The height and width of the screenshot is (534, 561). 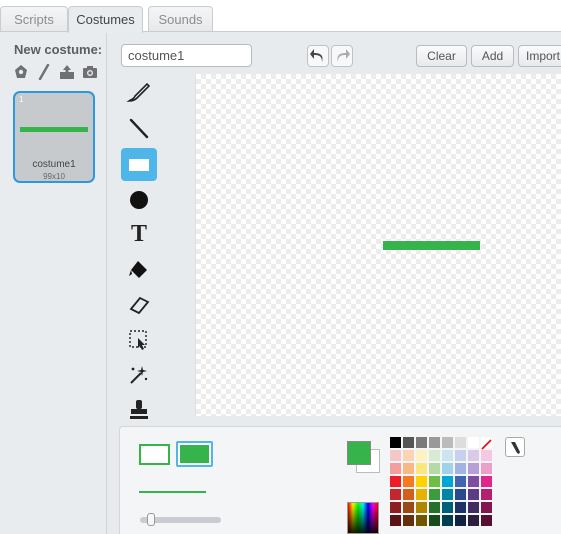 I want to click on brush-tool-icon, so click(x=138, y=92).